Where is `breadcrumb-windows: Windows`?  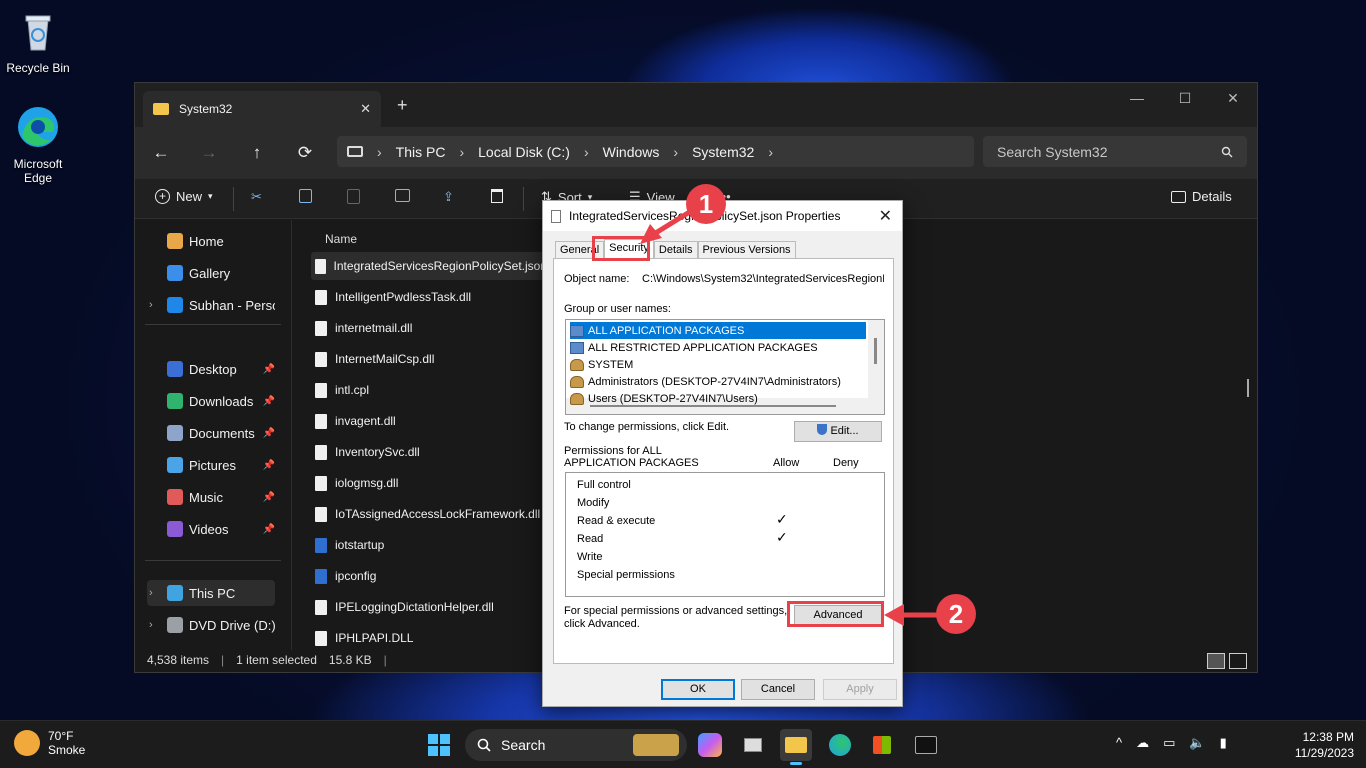
breadcrumb-windows: Windows is located at coordinates (631, 152).